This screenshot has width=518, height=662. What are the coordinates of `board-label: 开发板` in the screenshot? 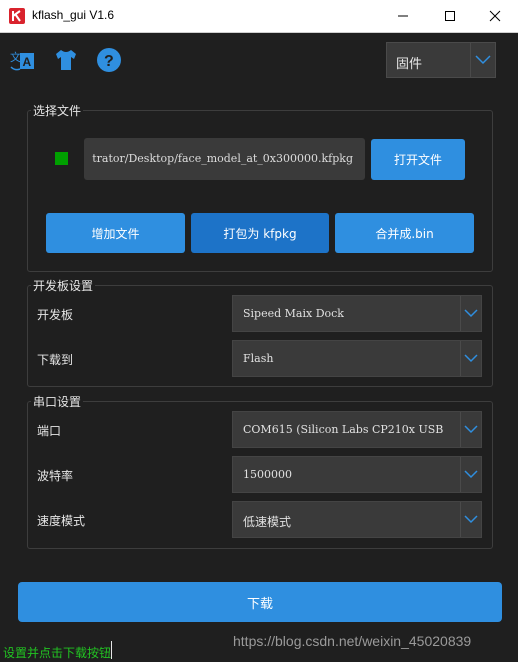 It's located at (55, 315).